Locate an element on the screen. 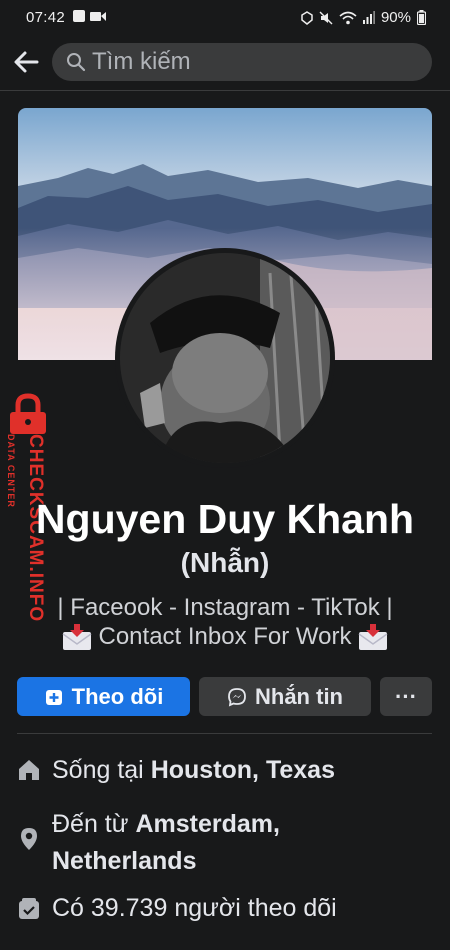 The image size is (450, 950). search-icon is located at coordinates (76, 62).